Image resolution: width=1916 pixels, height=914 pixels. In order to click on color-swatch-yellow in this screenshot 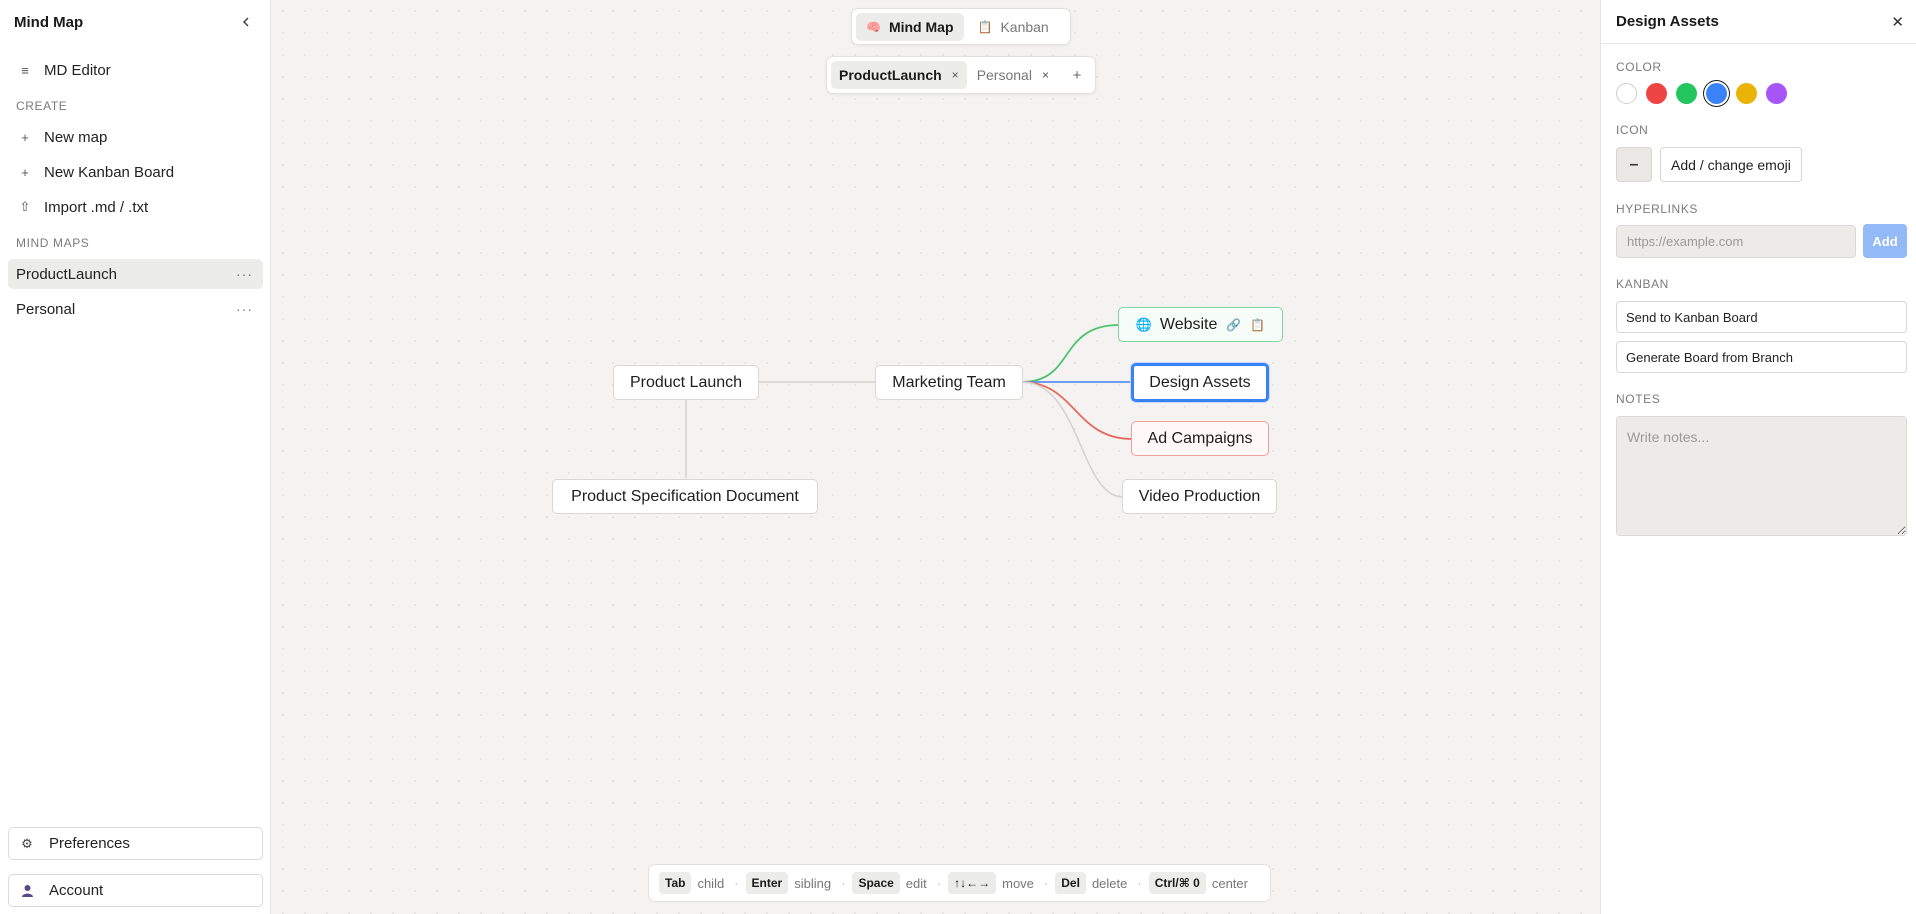, I will do `click(1746, 93)`.